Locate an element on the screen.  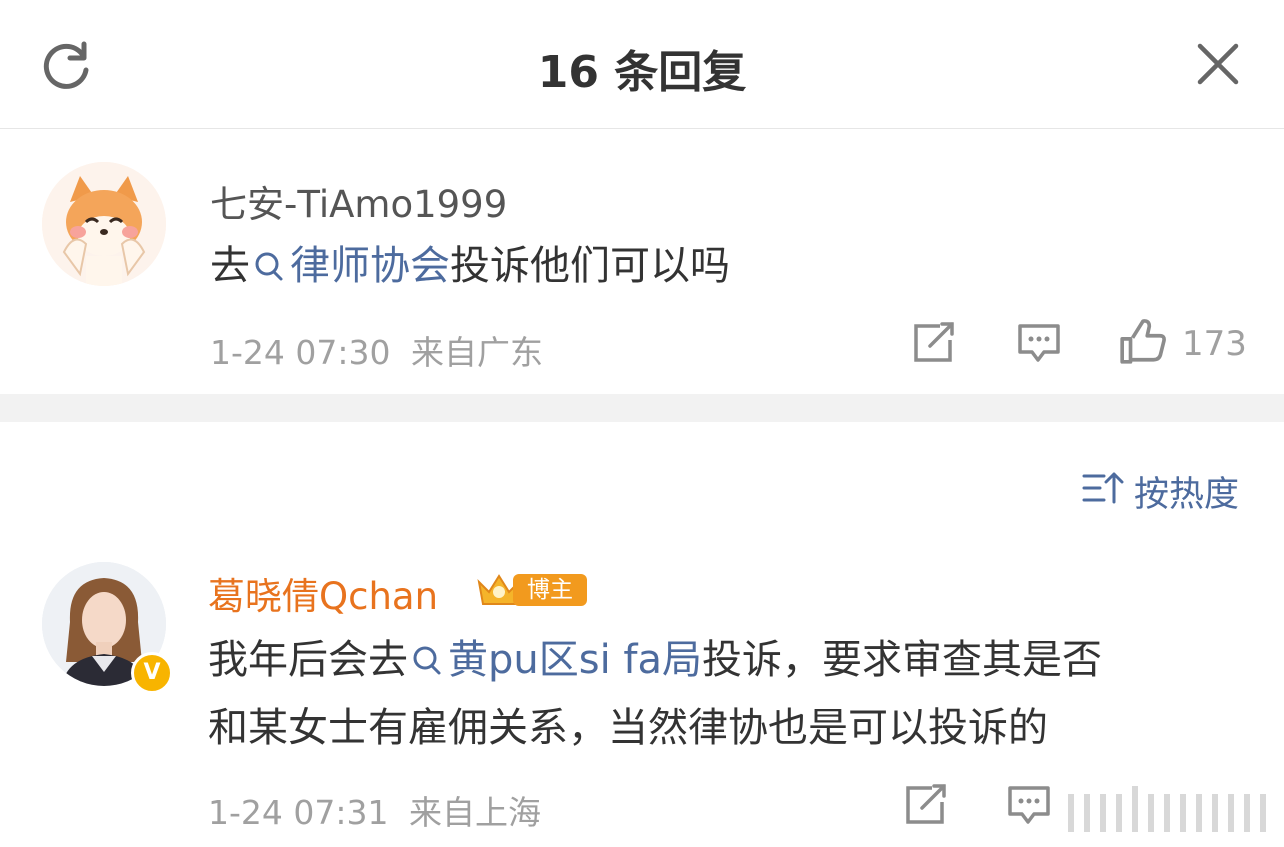
reply-text-line-1: 我年后会去 黄pu区si fa局投诉，要求审查其是否 is located at coordinates (655, 660).